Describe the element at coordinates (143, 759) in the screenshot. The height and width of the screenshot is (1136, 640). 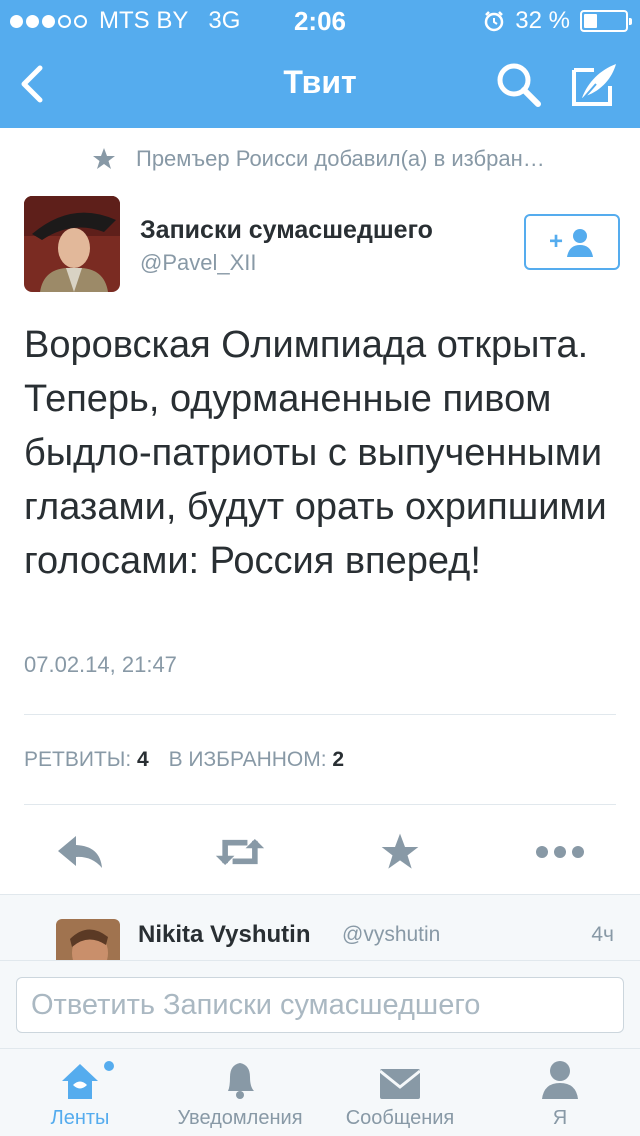
I see `retweets-count: 4` at that location.